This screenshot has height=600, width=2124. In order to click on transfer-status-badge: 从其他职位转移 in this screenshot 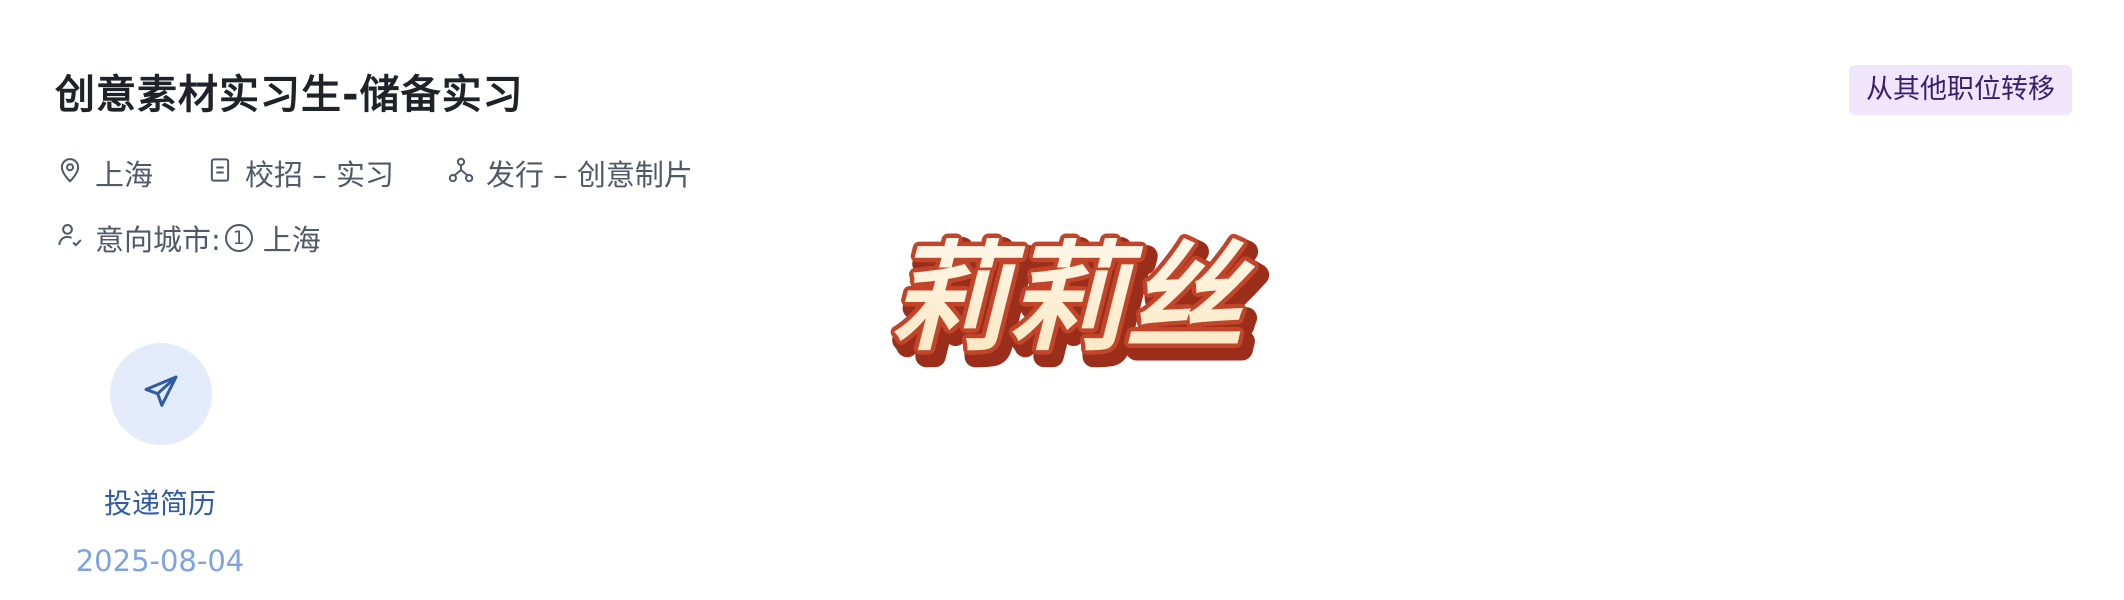, I will do `click(1960, 90)`.